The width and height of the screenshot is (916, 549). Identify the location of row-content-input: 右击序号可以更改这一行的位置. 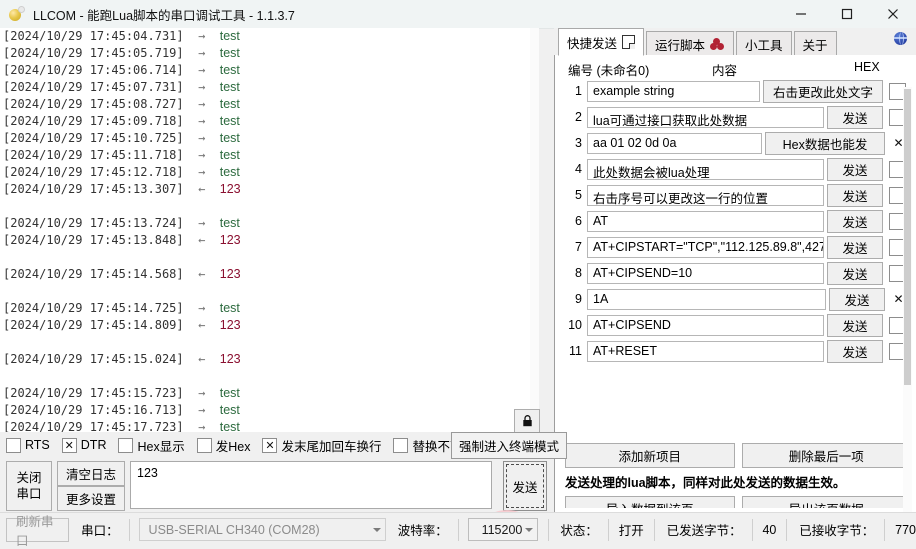
(705, 195).